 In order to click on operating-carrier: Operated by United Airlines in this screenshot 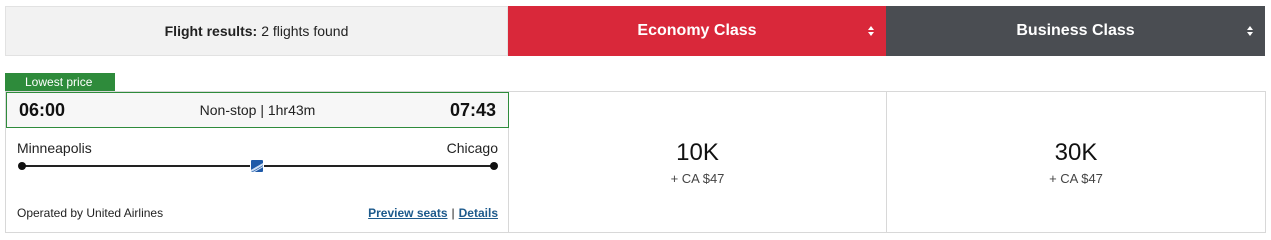, I will do `click(90, 213)`.